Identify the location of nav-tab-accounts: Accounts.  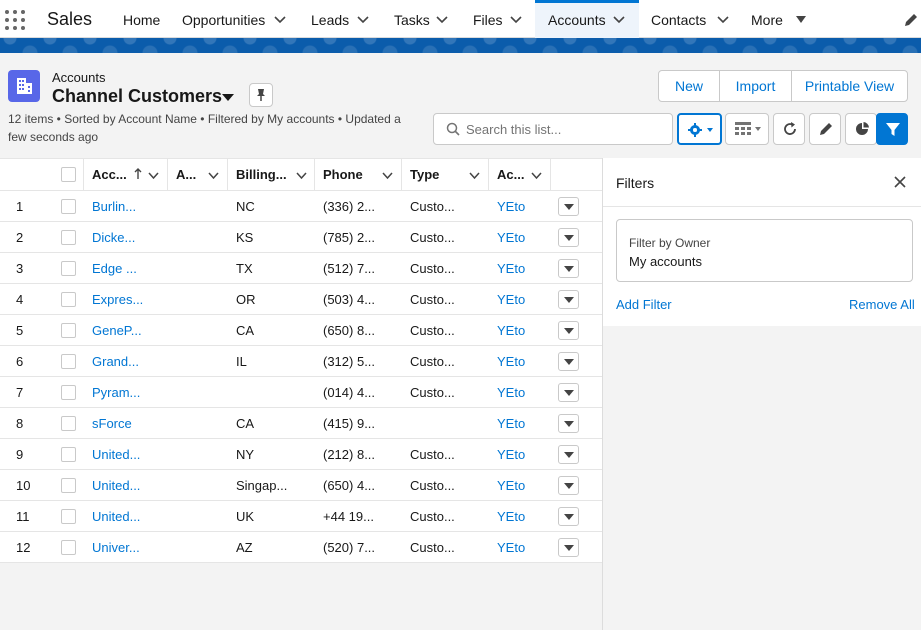
(587, 19).